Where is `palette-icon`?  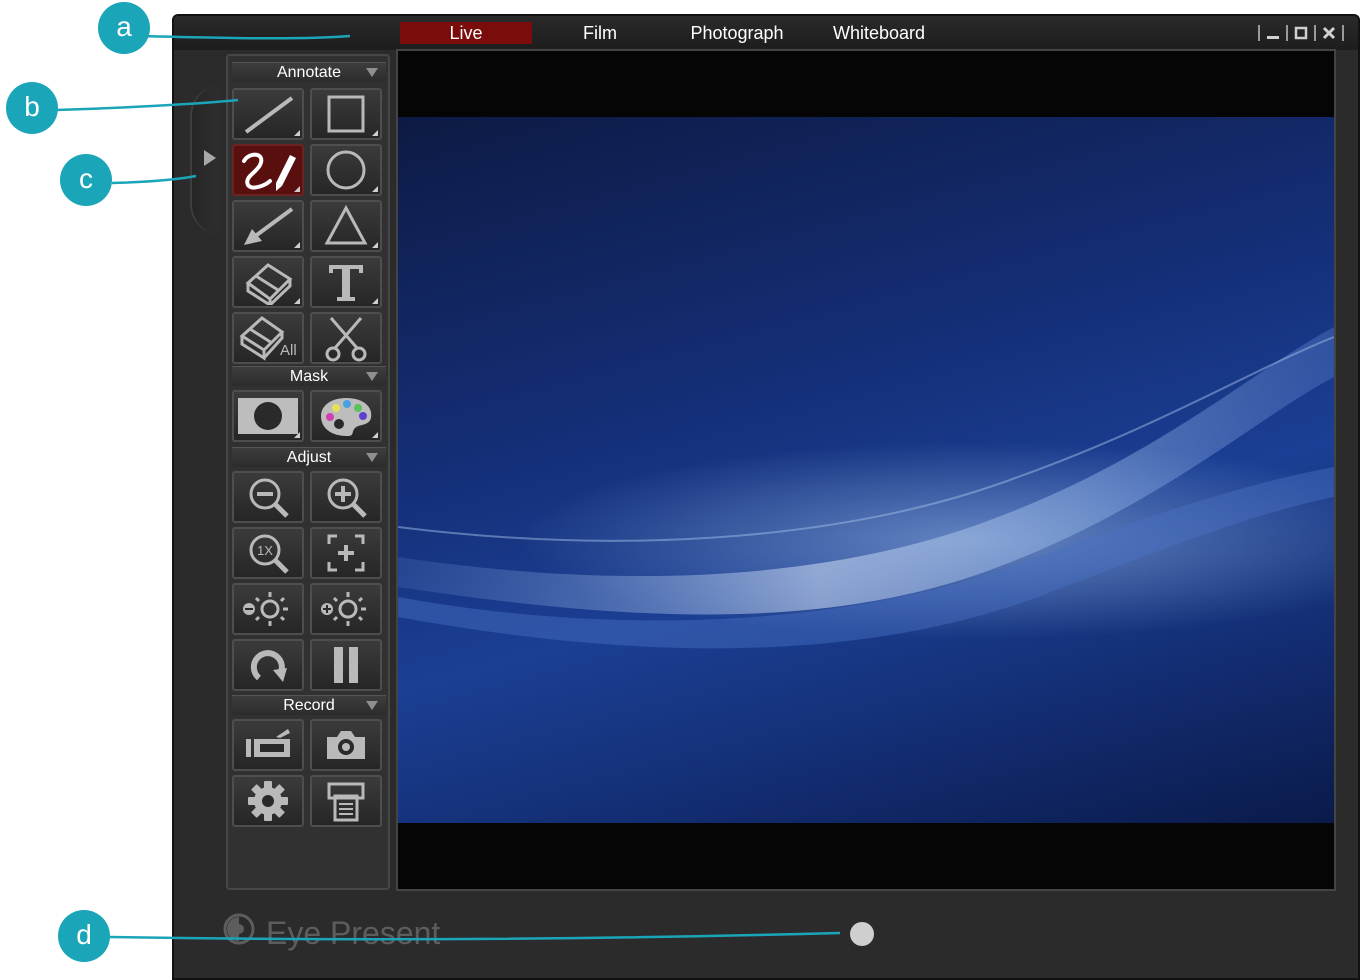
palette-icon is located at coordinates (346, 416).